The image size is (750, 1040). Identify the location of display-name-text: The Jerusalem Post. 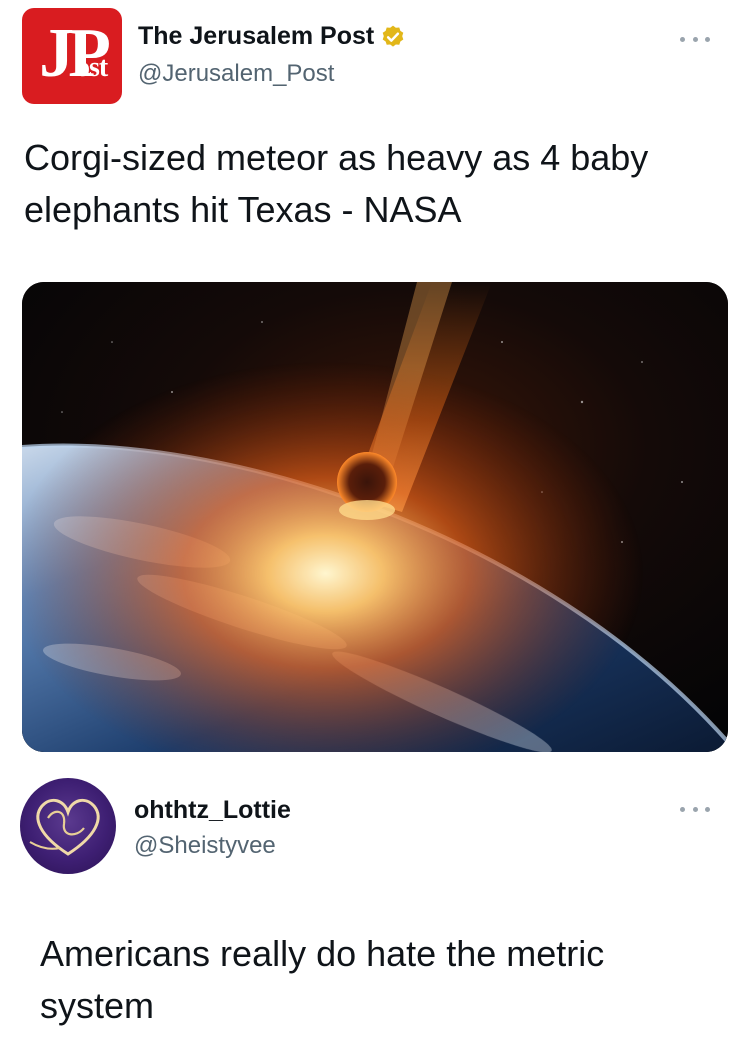
(256, 36).